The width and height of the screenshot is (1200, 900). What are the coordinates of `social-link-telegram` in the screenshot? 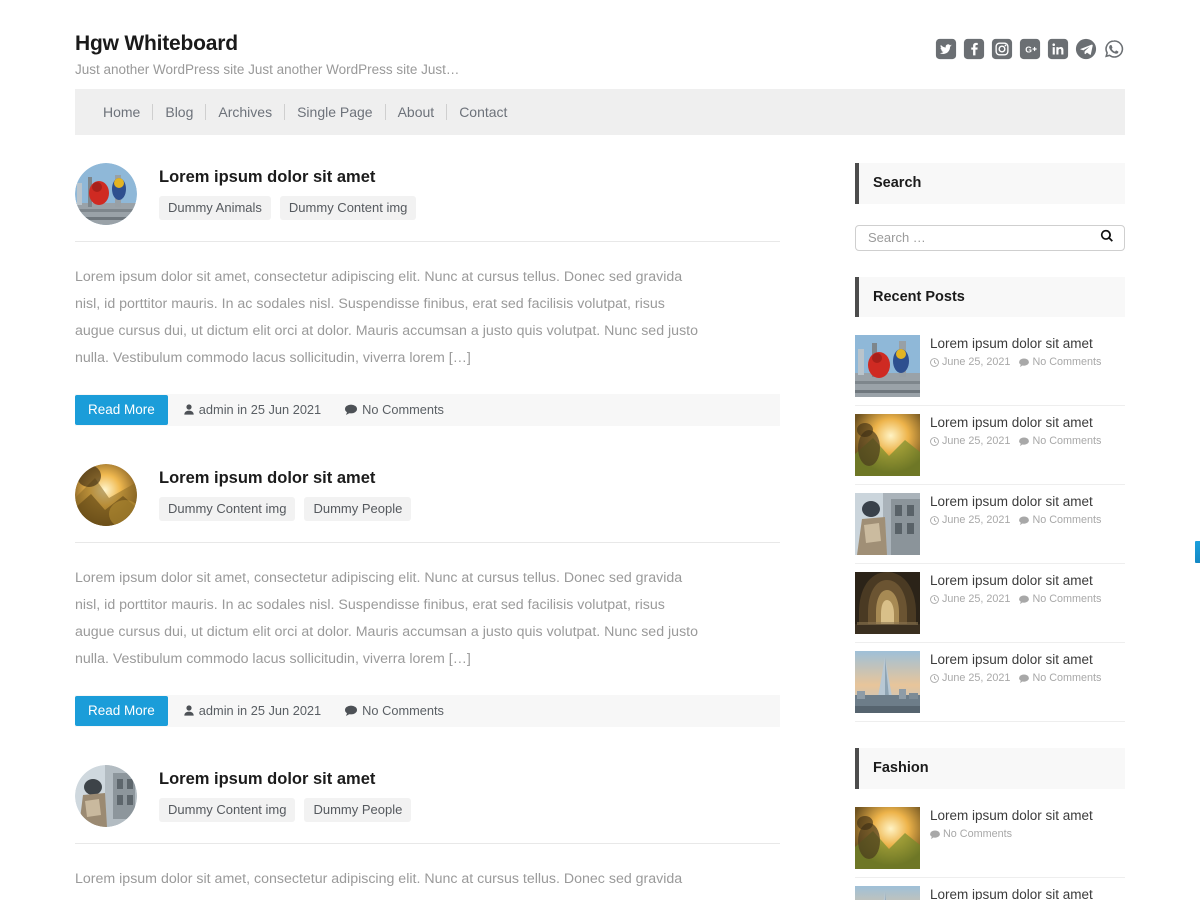 It's located at (1086, 49).